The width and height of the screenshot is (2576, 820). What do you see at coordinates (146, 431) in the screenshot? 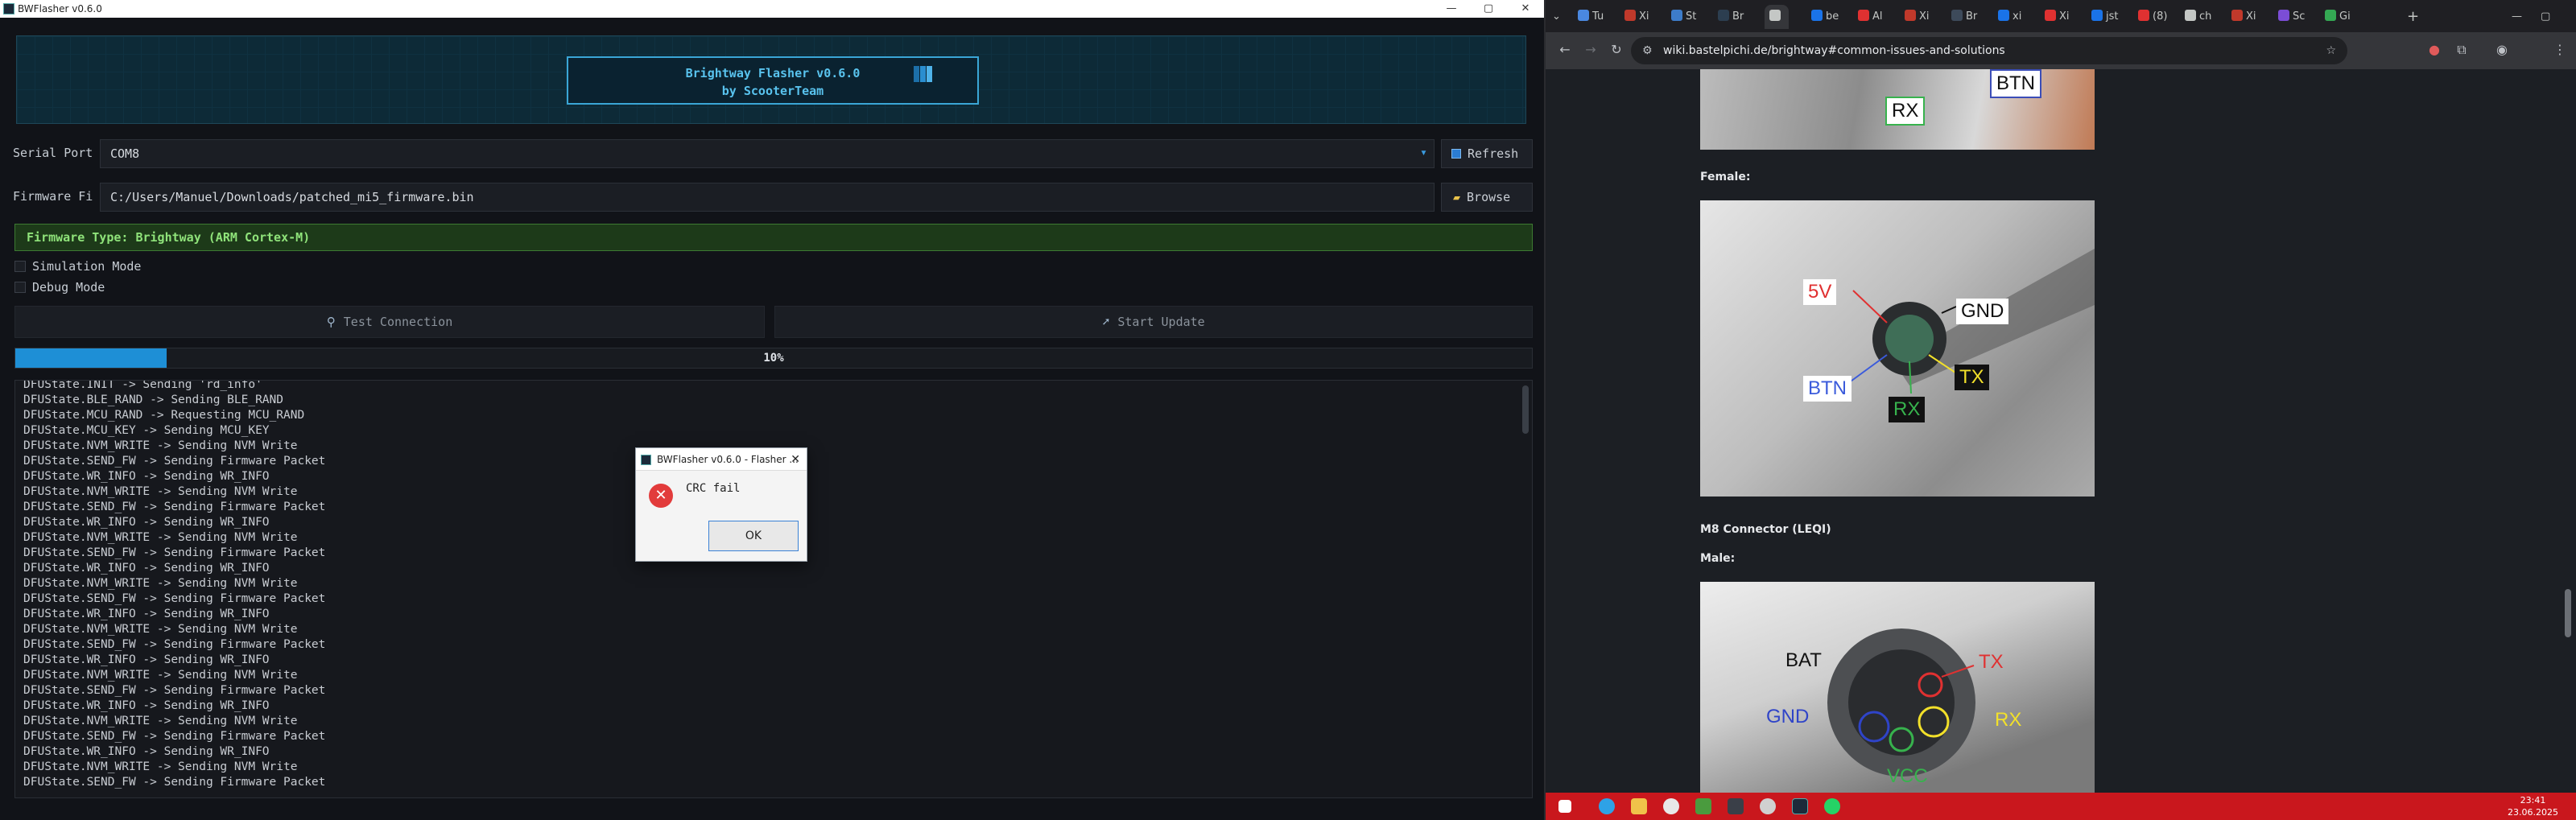
I see `log-line: DFUState.MCU_KEY -> Sending MCU_KEY` at bounding box center [146, 431].